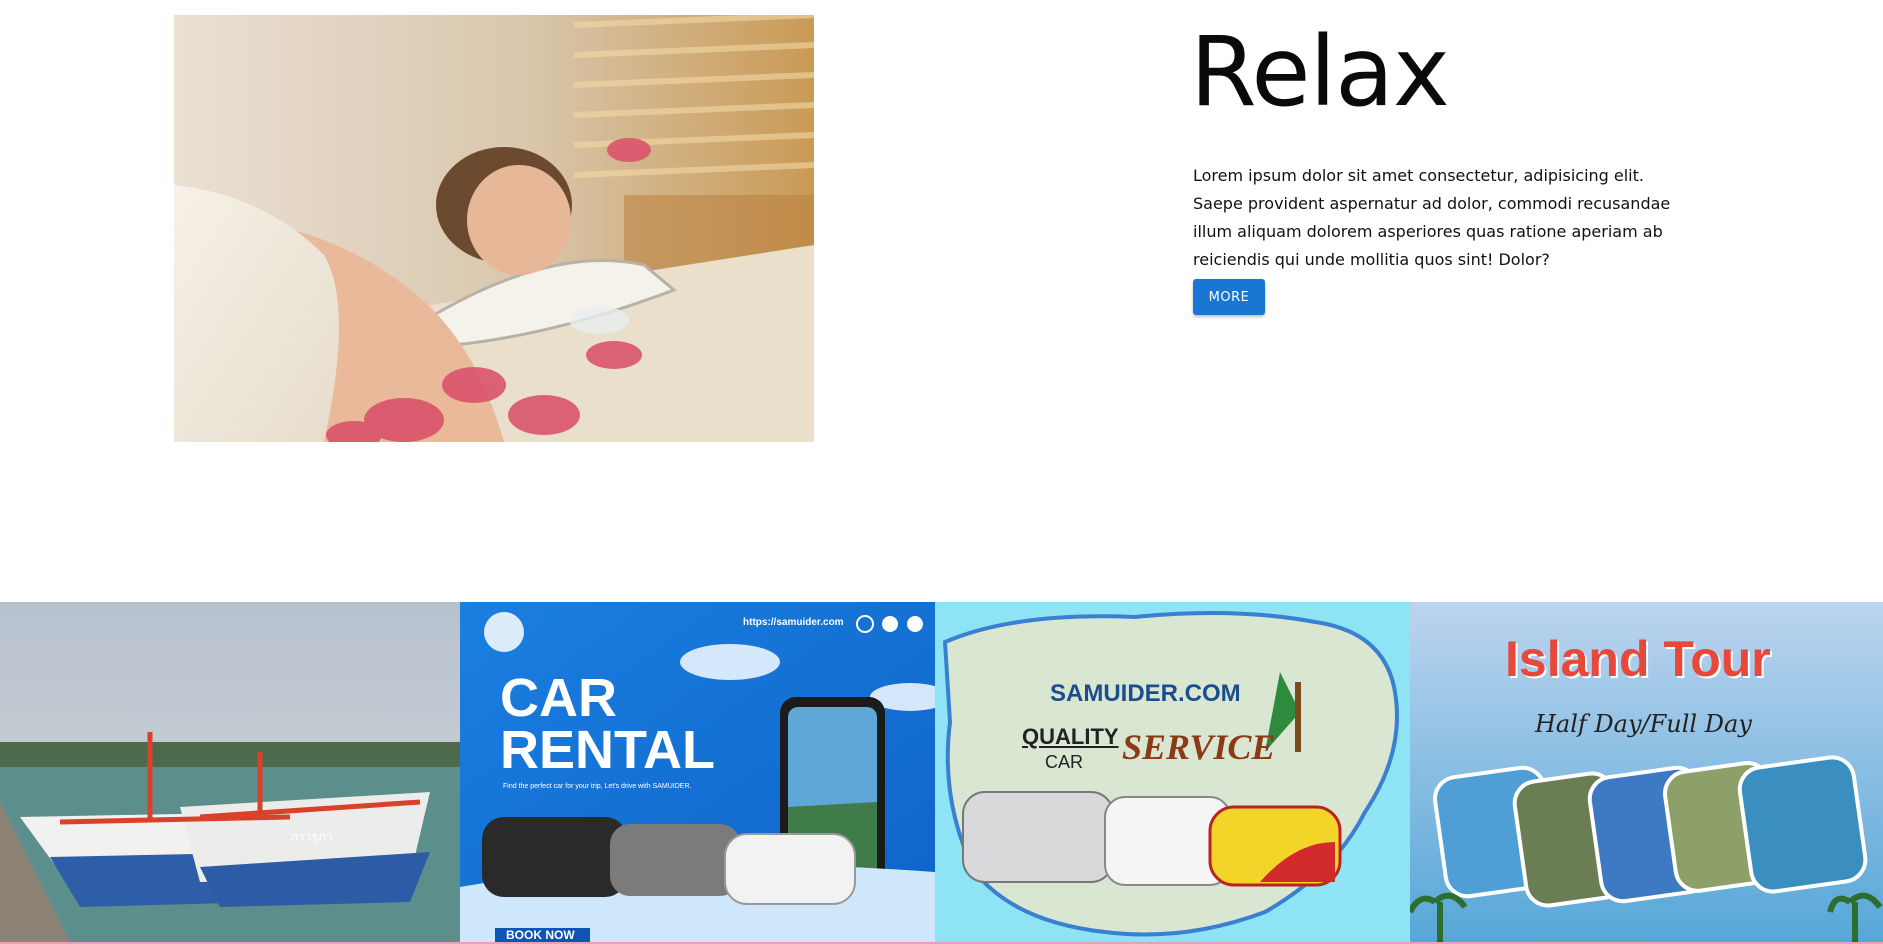 The width and height of the screenshot is (1883, 944). Describe the element at coordinates (1145, 693) in the screenshot. I see `car-service-brand: SAMUIDER.COM` at that location.